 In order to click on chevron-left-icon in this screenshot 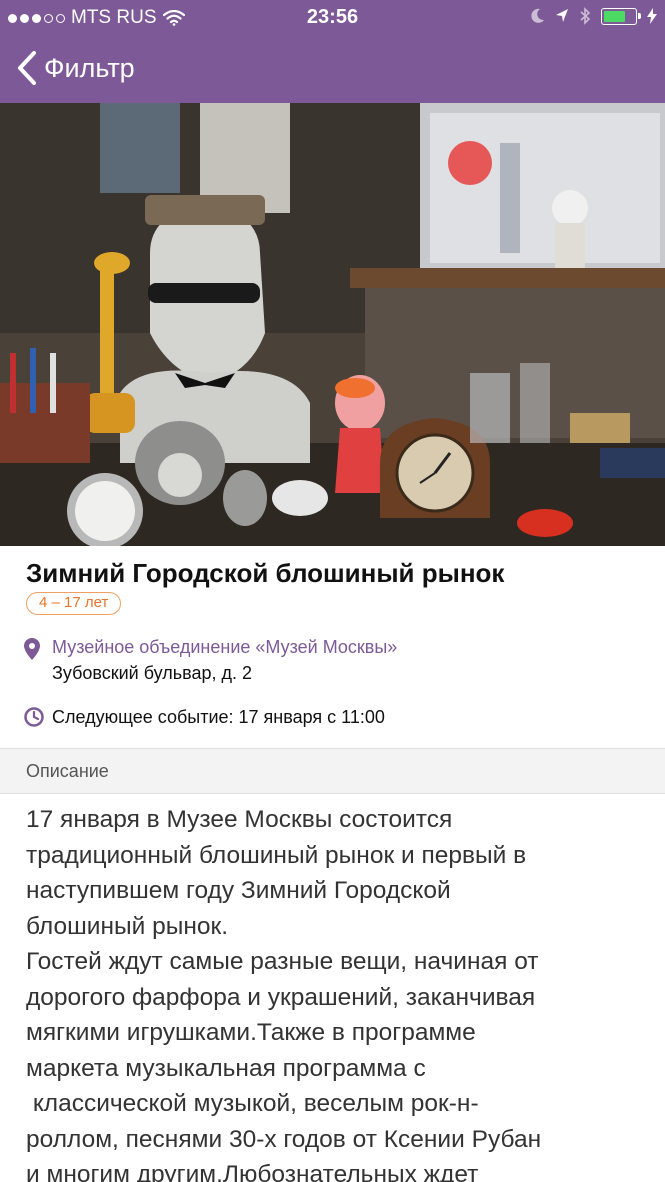, I will do `click(27, 68)`.